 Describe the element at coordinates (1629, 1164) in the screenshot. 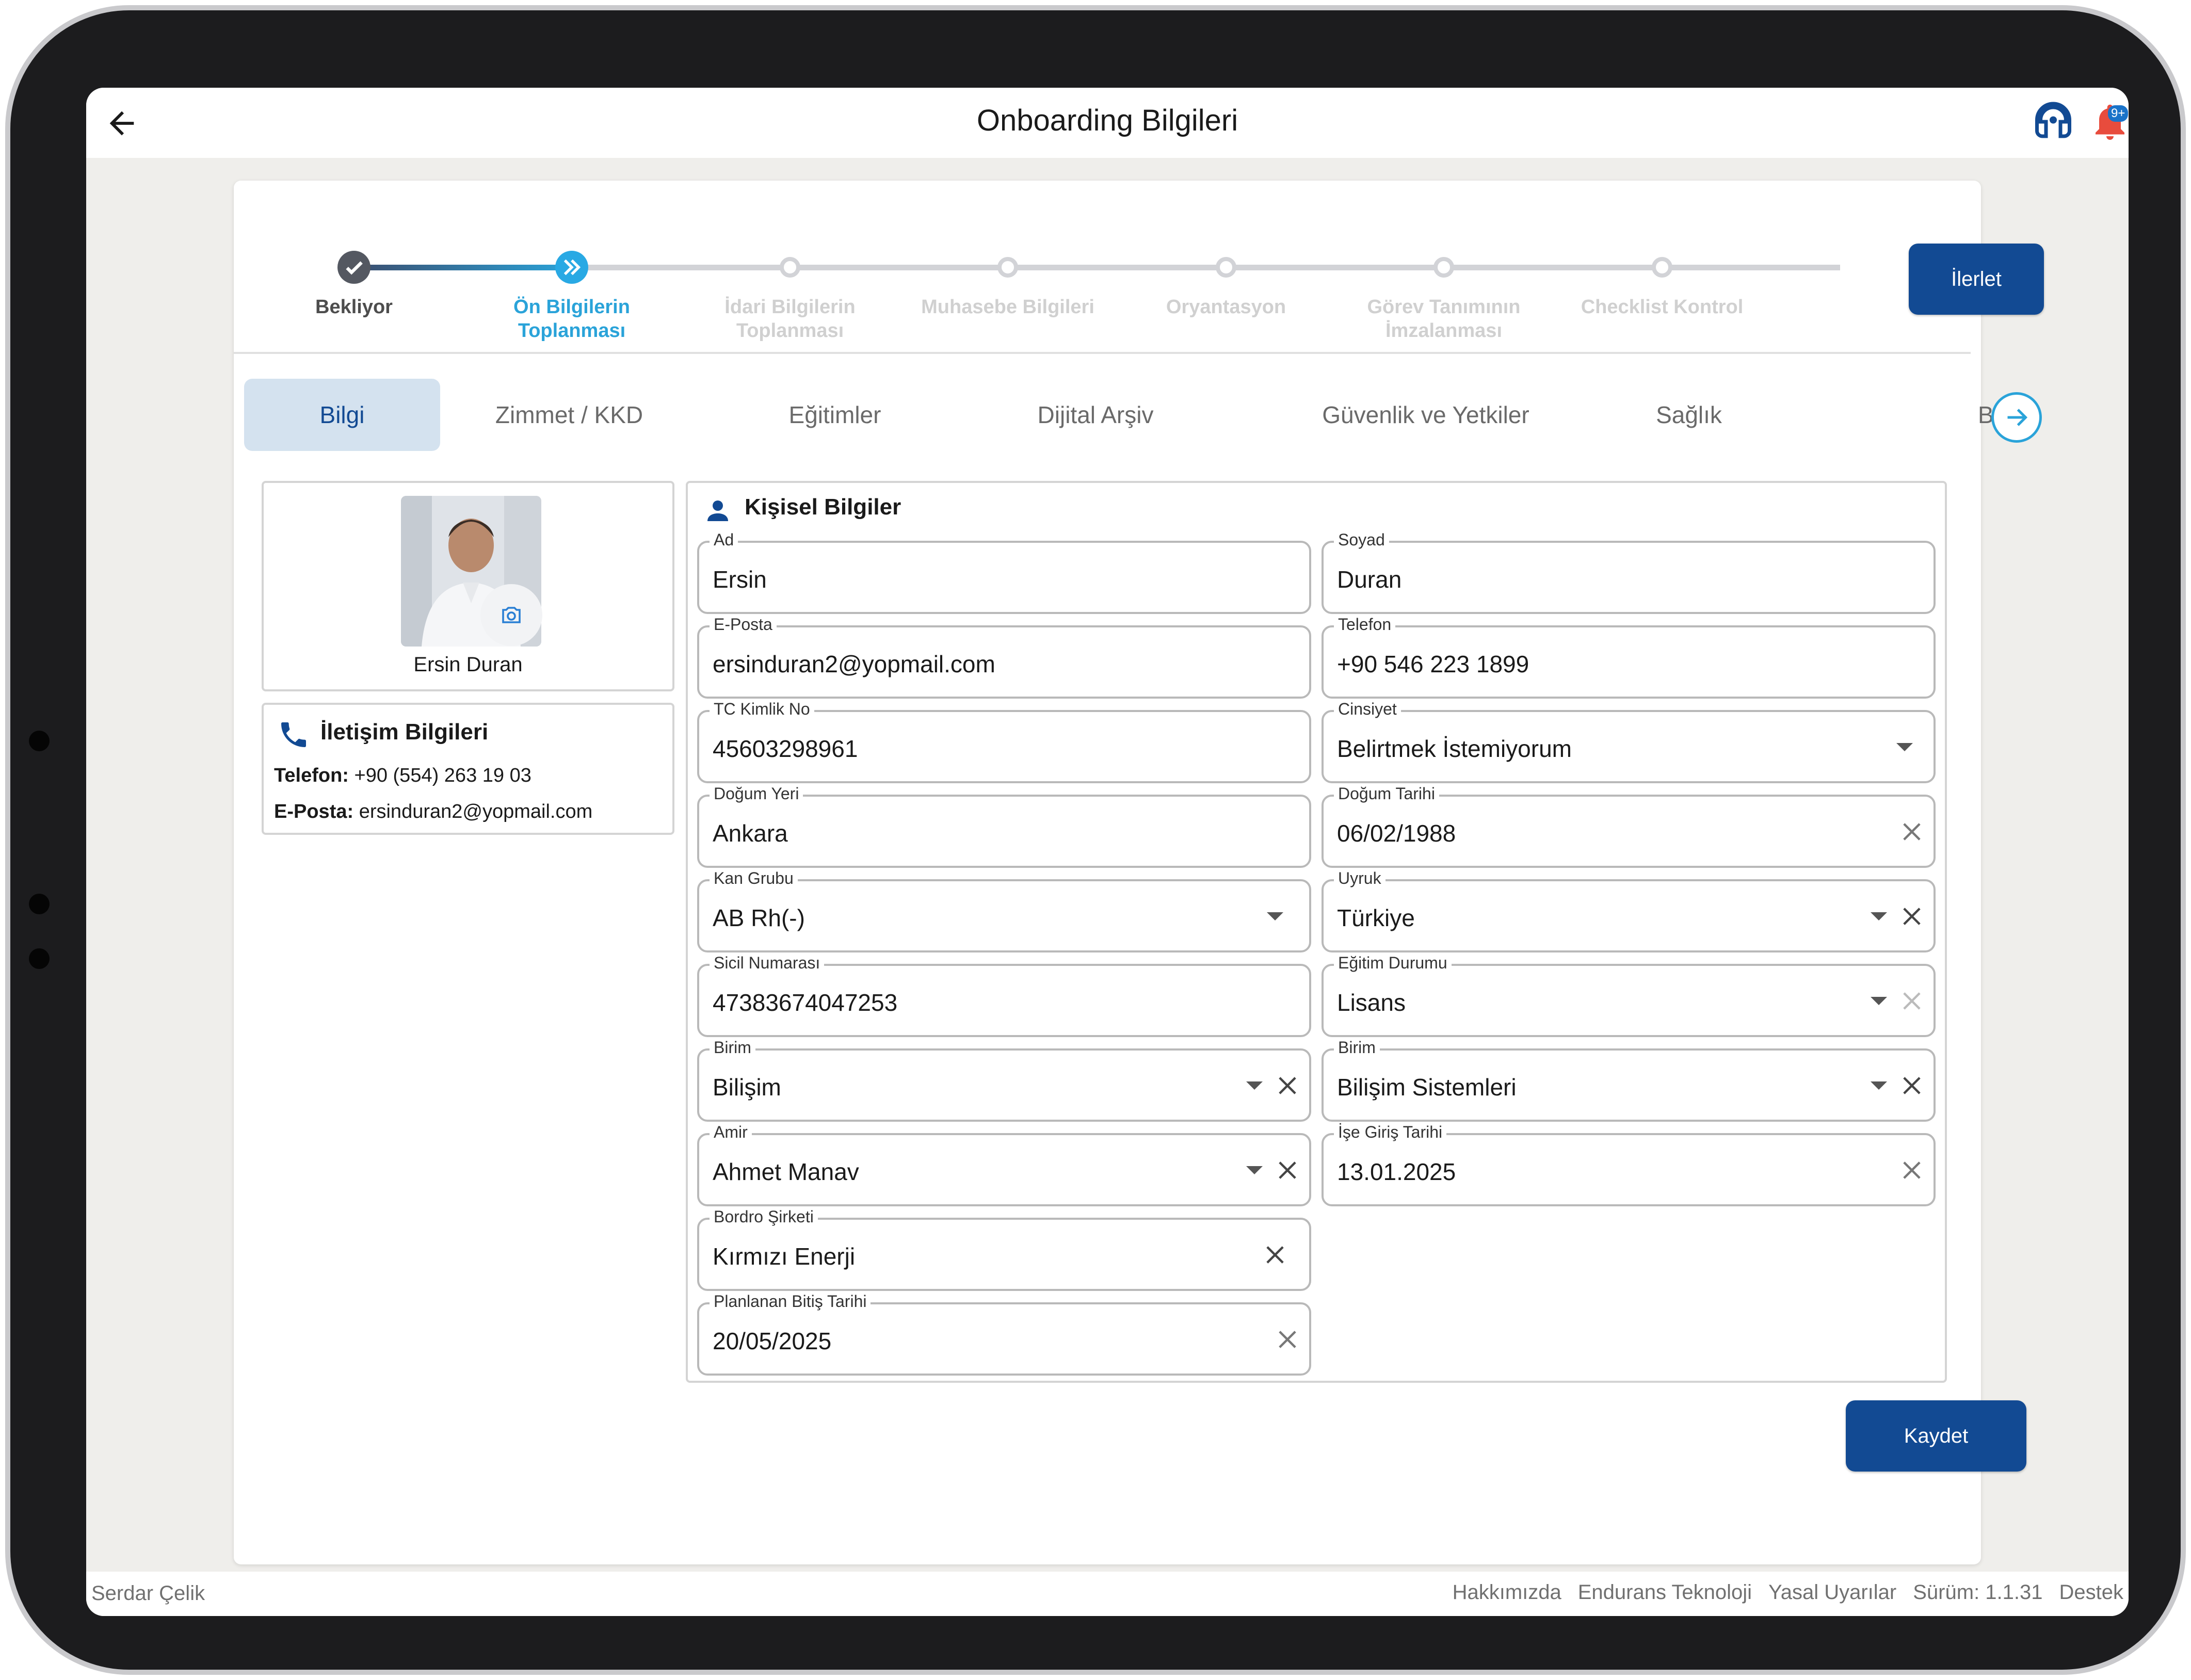

I see `ise-giris-tarihi-field: İşe Giriş Tarihi 13.01.2025` at that location.